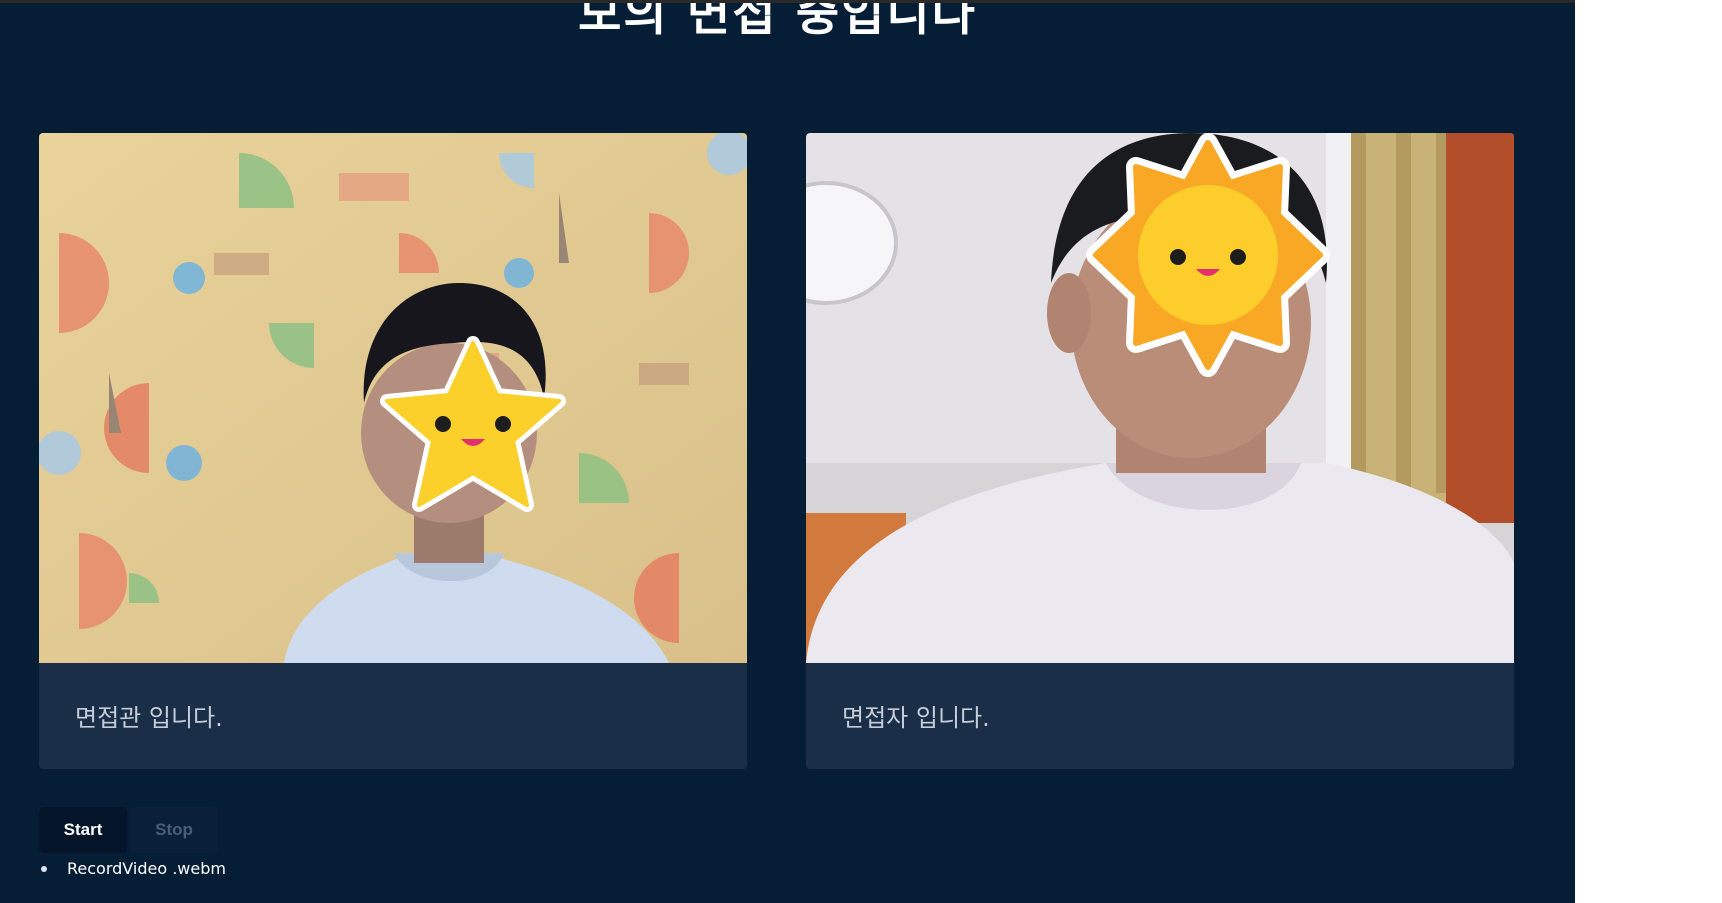 This screenshot has height=903, width=1722. Describe the element at coordinates (44, 869) in the screenshot. I see `bullet-icon` at that location.